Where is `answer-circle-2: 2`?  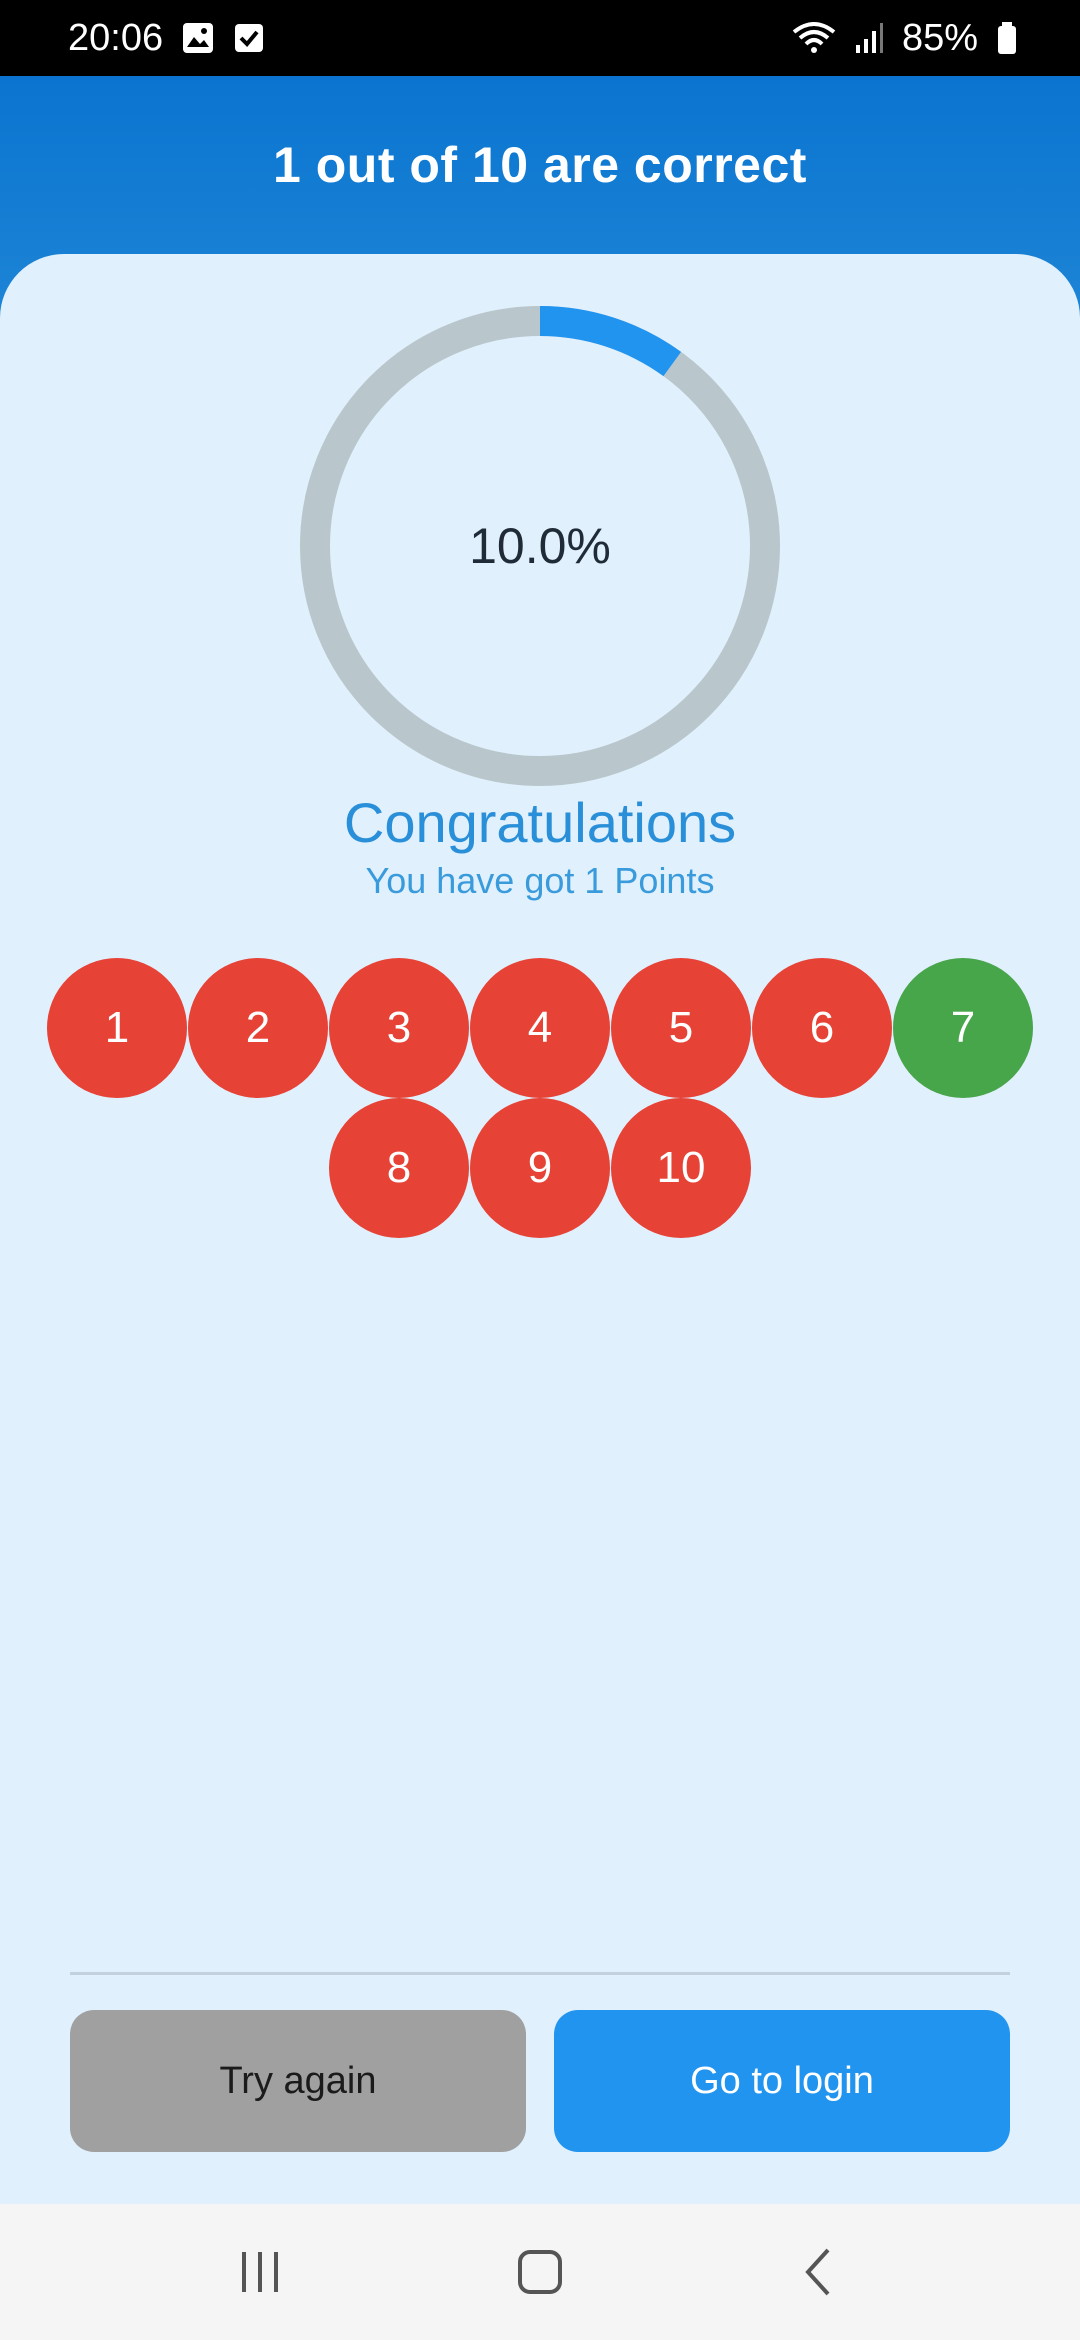
answer-circle-2: 2 is located at coordinates (258, 1028).